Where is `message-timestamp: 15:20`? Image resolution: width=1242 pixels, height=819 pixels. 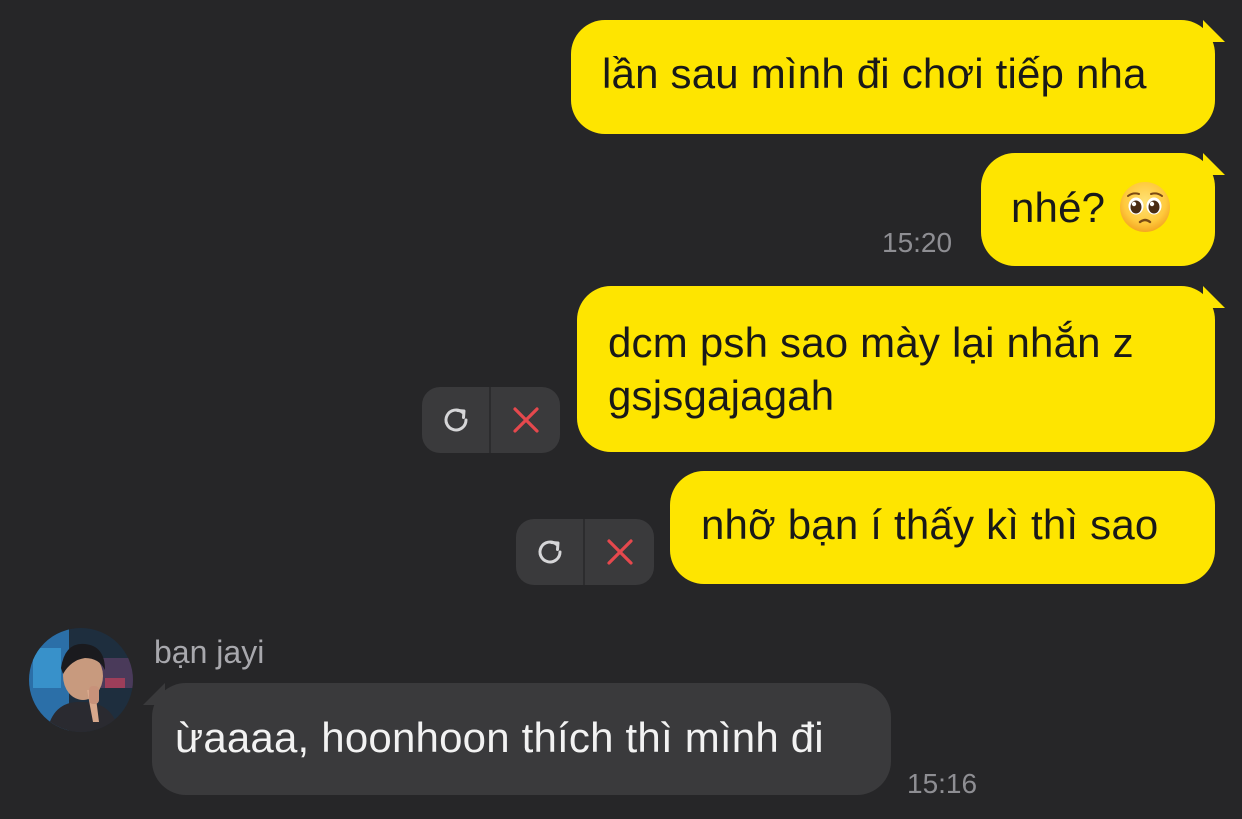 message-timestamp: 15:20 is located at coordinates (917, 242).